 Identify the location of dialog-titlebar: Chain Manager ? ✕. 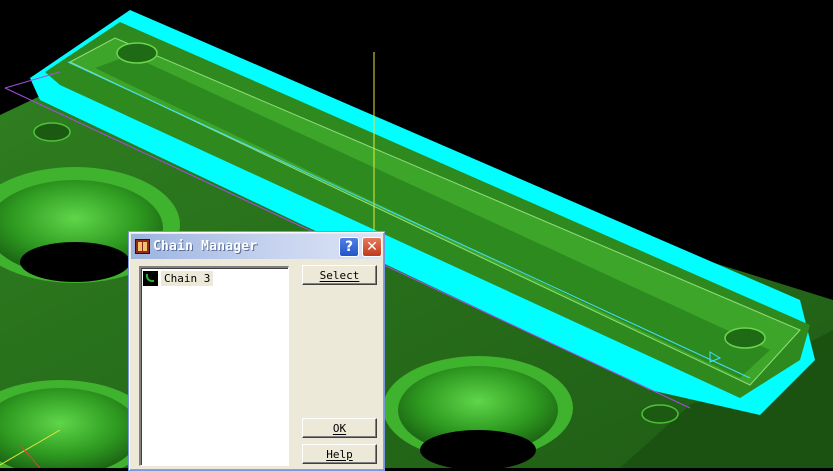
(256, 246).